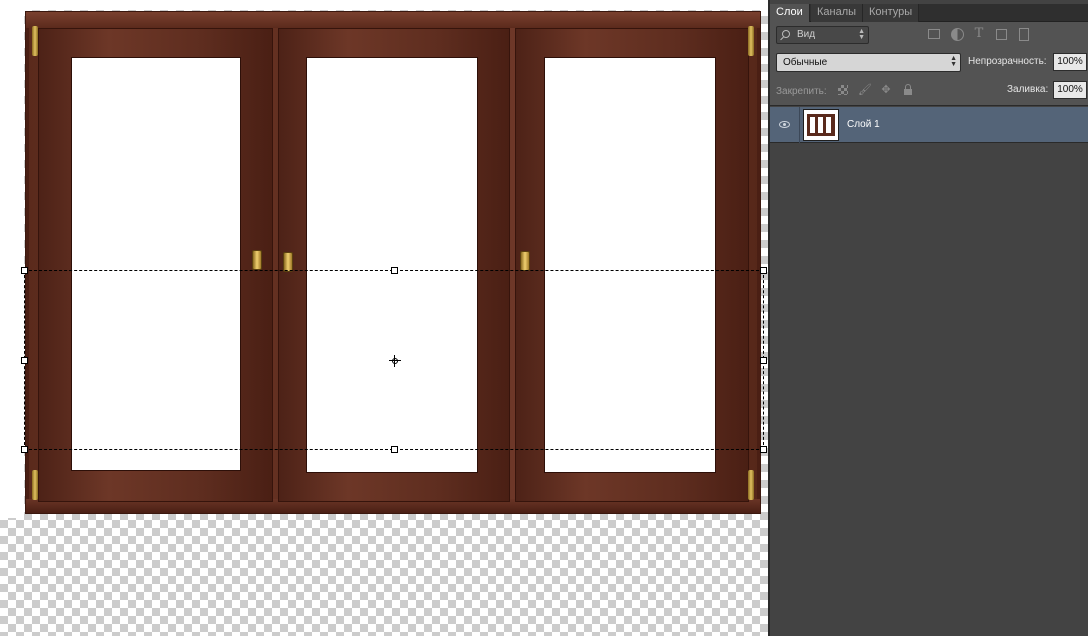 The image size is (1088, 636). Describe the element at coordinates (790, 13) in the screenshot. I see `tab-layers: Слои` at that location.